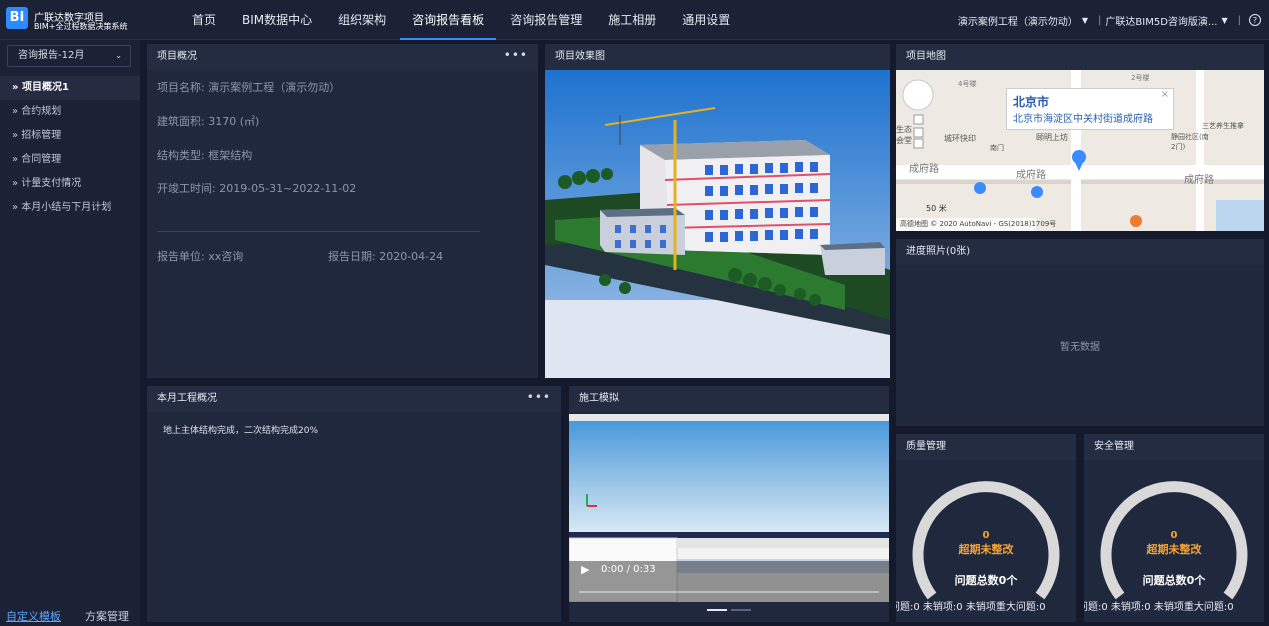 The image size is (1269, 626). I want to click on nav-report-manage: 咨询报告管理, so click(546, 20).